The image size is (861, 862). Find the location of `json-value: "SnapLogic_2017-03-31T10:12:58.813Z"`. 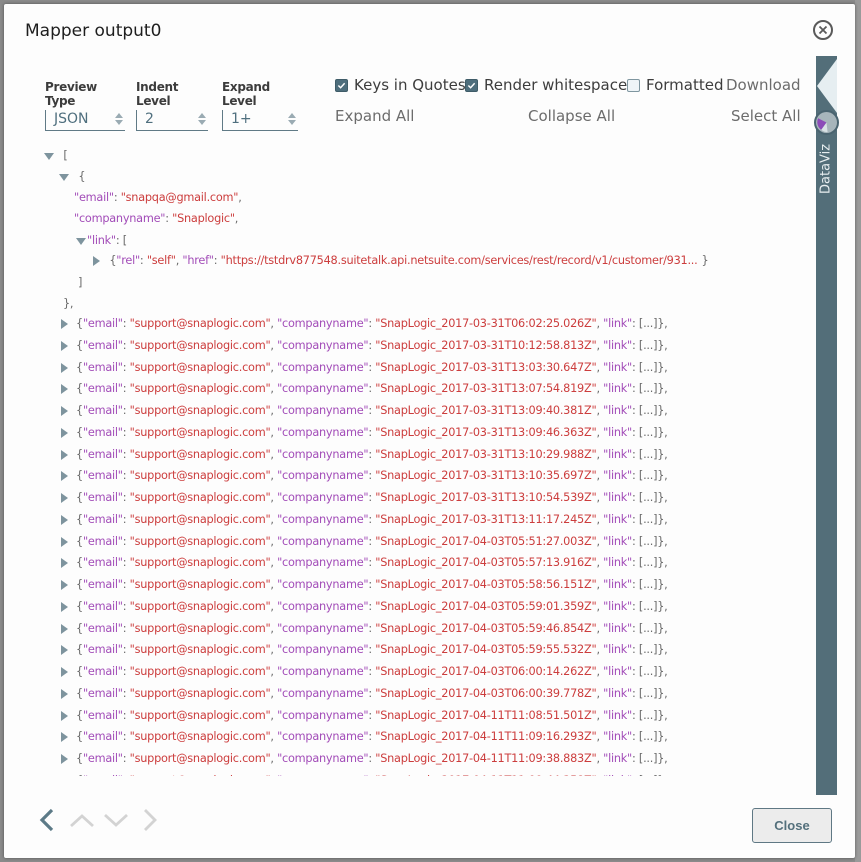

json-value: "SnapLogic_2017-03-31T10:12:58.813Z" is located at coordinates (486, 345).